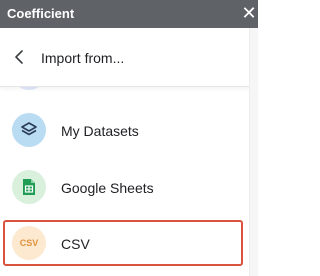 This screenshot has width=320, height=276. Describe the element at coordinates (107, 188) in the screenshot. I see `source-label: Google Sheets` at that location.